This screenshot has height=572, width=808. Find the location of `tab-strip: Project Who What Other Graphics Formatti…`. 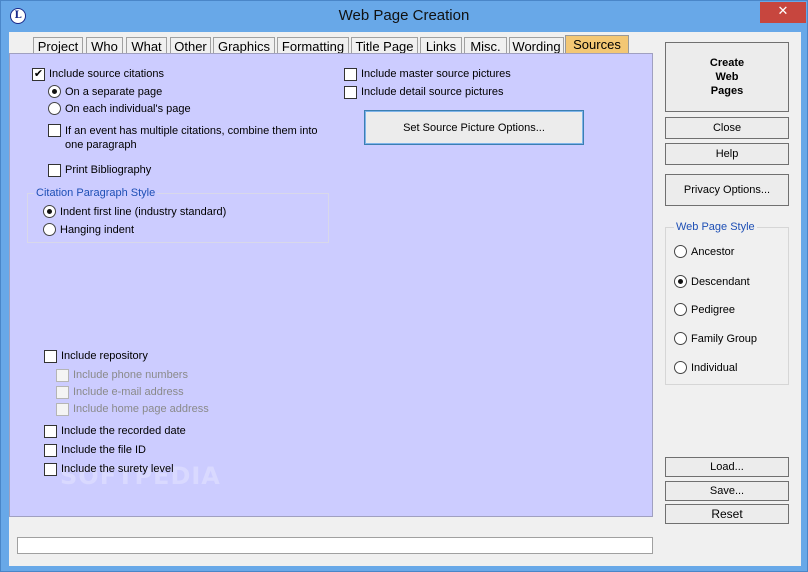

tab-strip: Project Who What Other Graphics Formatti… is located at coordinates (323, 45).